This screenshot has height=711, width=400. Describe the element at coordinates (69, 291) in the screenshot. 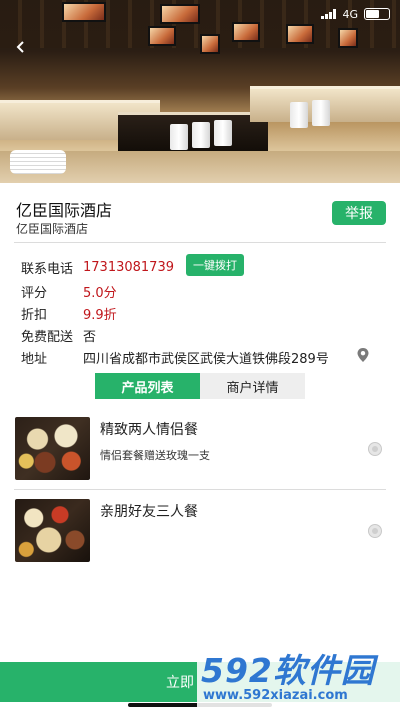

I see `rating-row: 评分 5.0分` at that location.